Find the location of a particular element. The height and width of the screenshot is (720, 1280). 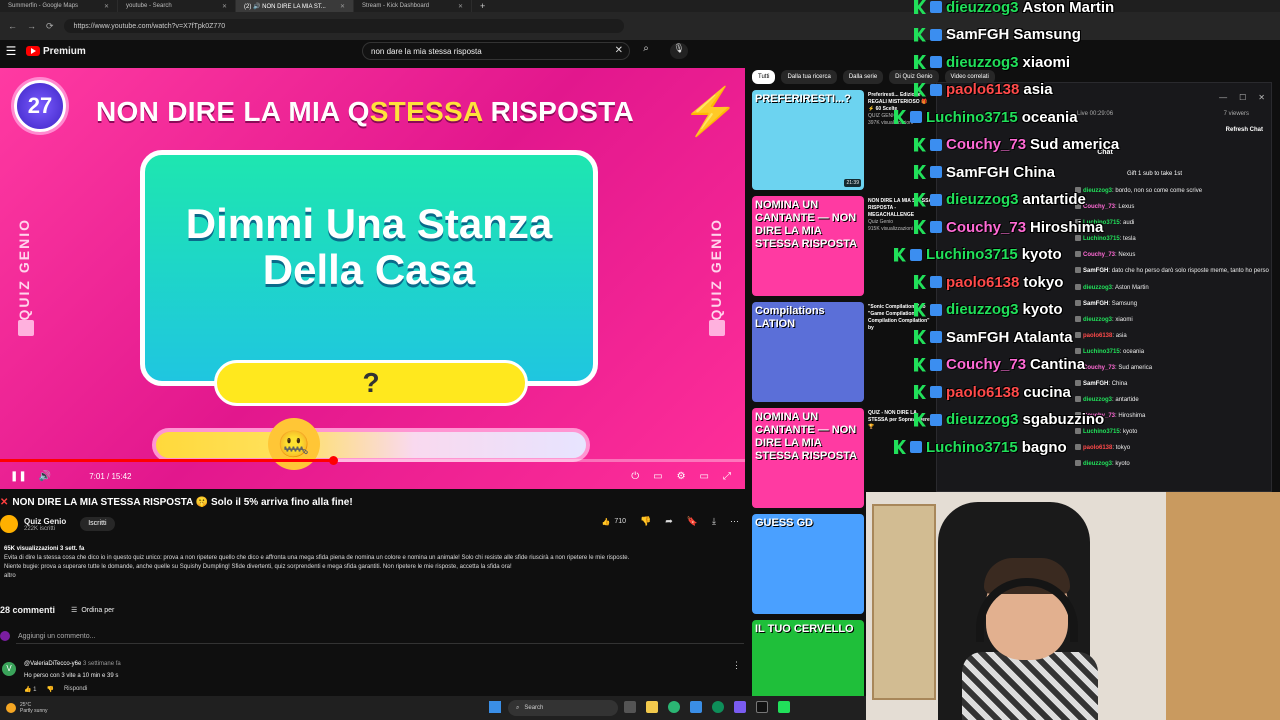

edge-icon is located at coordinates (718, 707).